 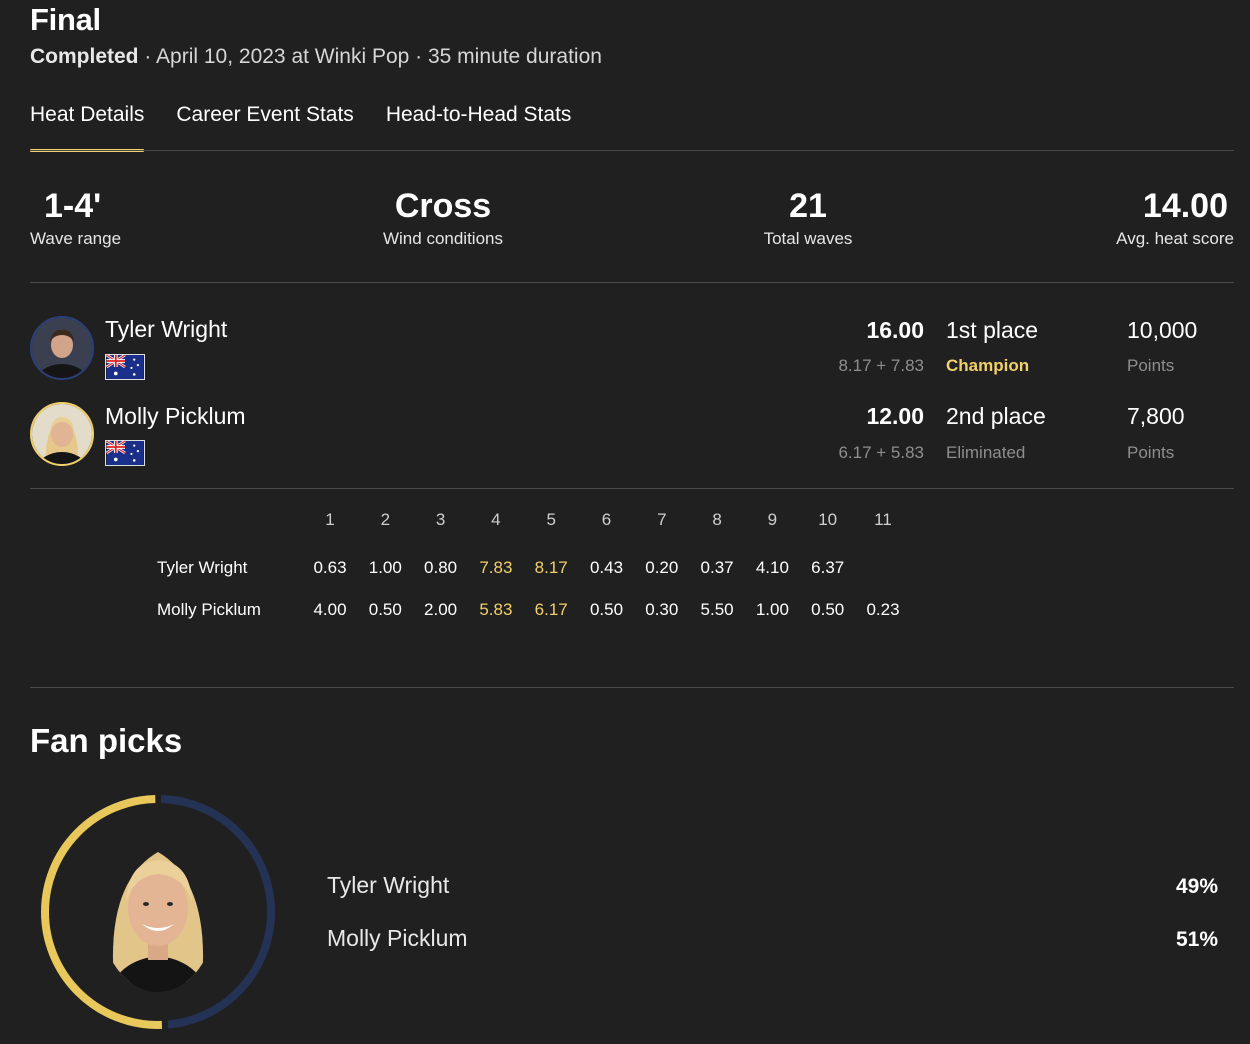 What do you see at coordinates (632, 150) in the screenshot?
I see `tabs-divider` at bounding box center [632, 150].